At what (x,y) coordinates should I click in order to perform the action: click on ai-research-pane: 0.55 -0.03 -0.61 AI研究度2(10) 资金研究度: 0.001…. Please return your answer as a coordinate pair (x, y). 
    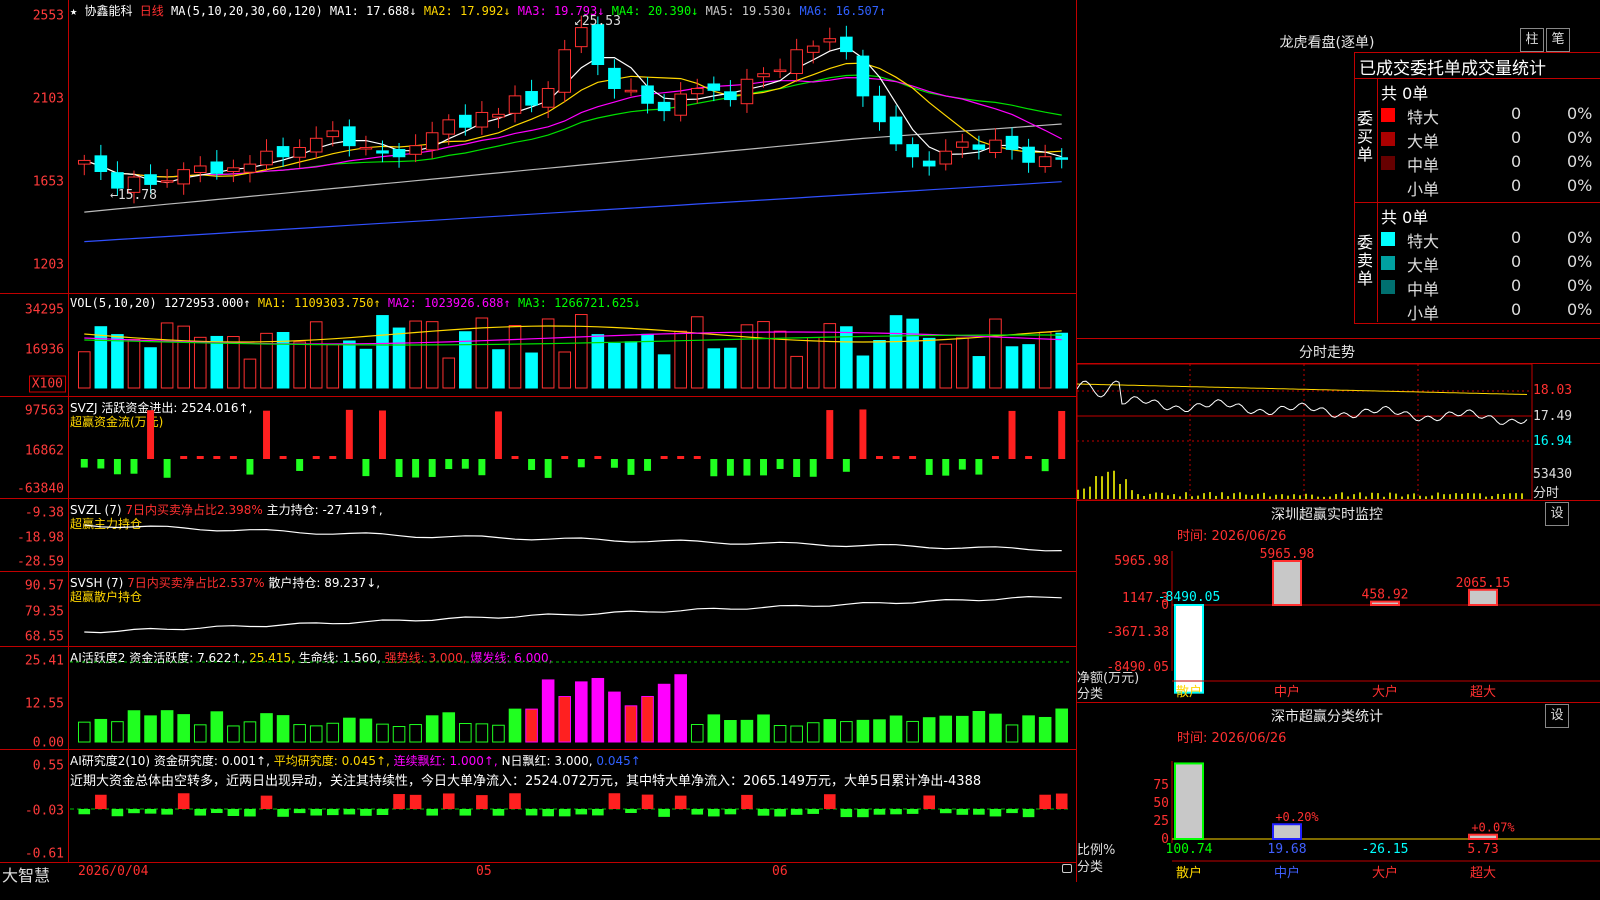
    Looking at the image, I should click on (538, 806).